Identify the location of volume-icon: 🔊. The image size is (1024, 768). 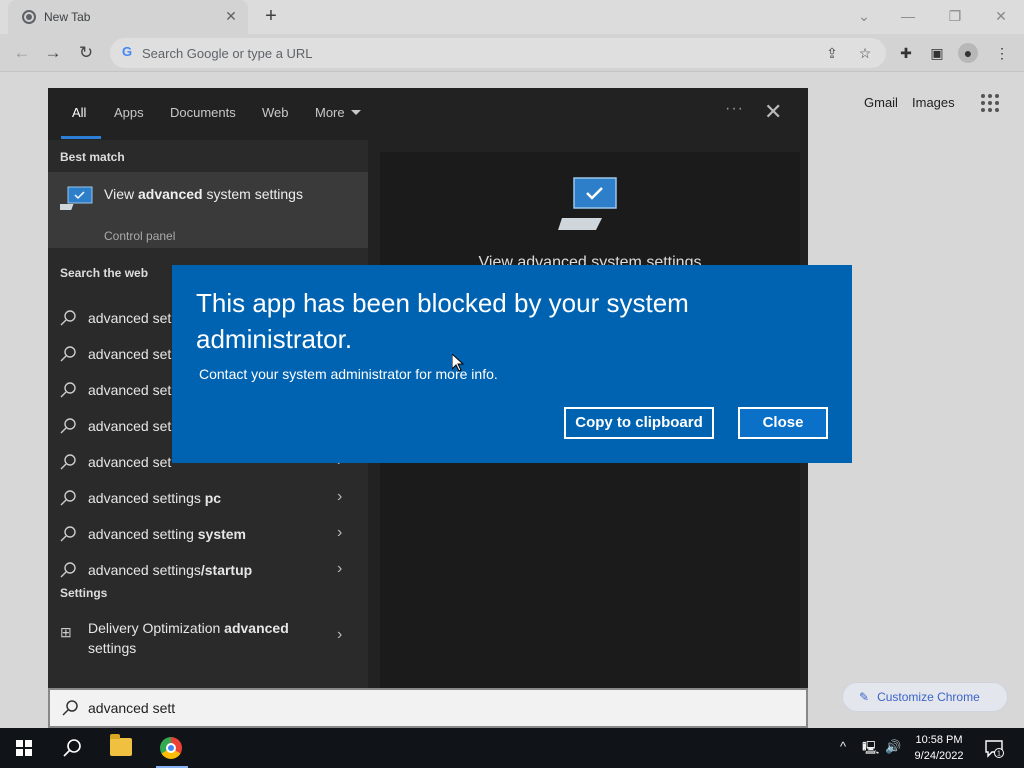
(893, 747).